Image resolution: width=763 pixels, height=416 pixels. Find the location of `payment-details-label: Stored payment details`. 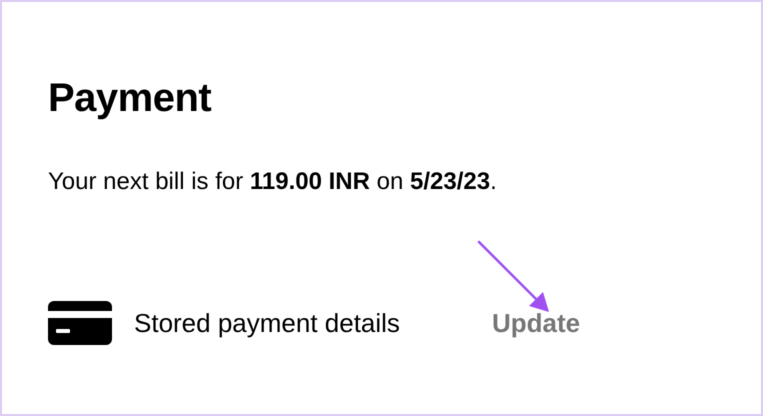

payment-details-label: Stored payment details is located at coordinates (267, 323).